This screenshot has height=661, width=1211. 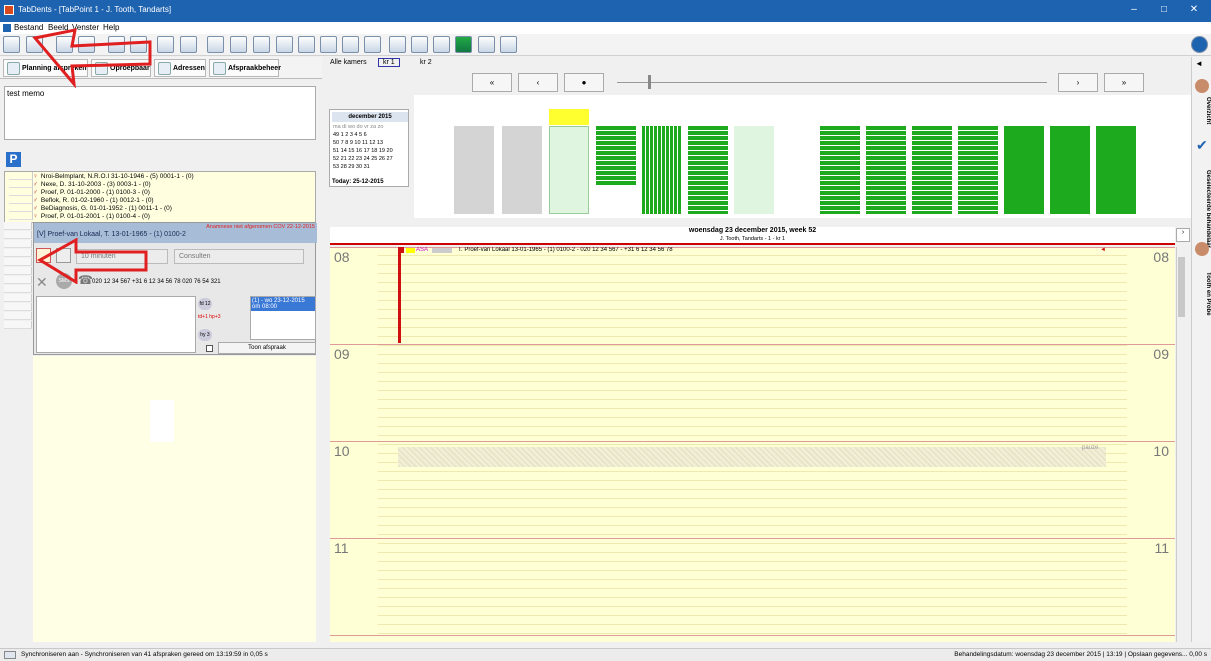 I want to click on calendar-today: Today: 25-12-2015, so click(x=358, y=182).